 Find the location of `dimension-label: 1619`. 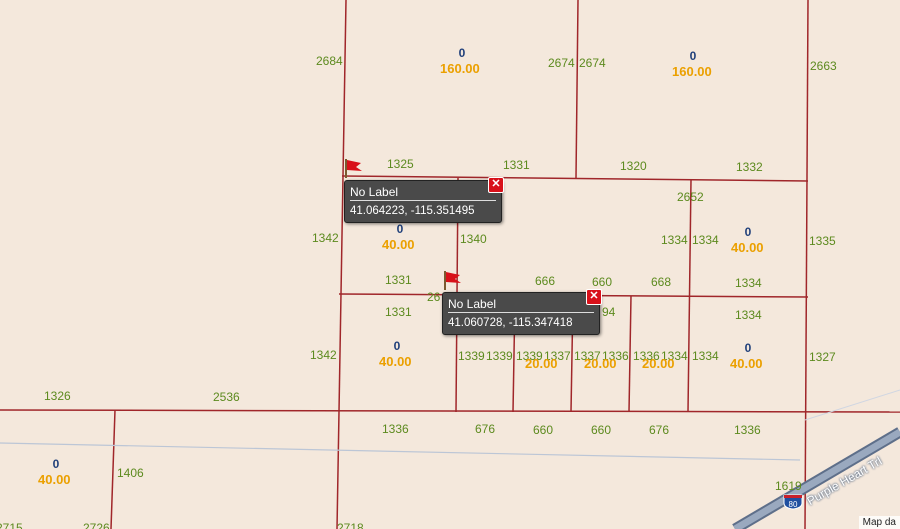

dimension-label: 1619 is located at coordinates (788, 486).